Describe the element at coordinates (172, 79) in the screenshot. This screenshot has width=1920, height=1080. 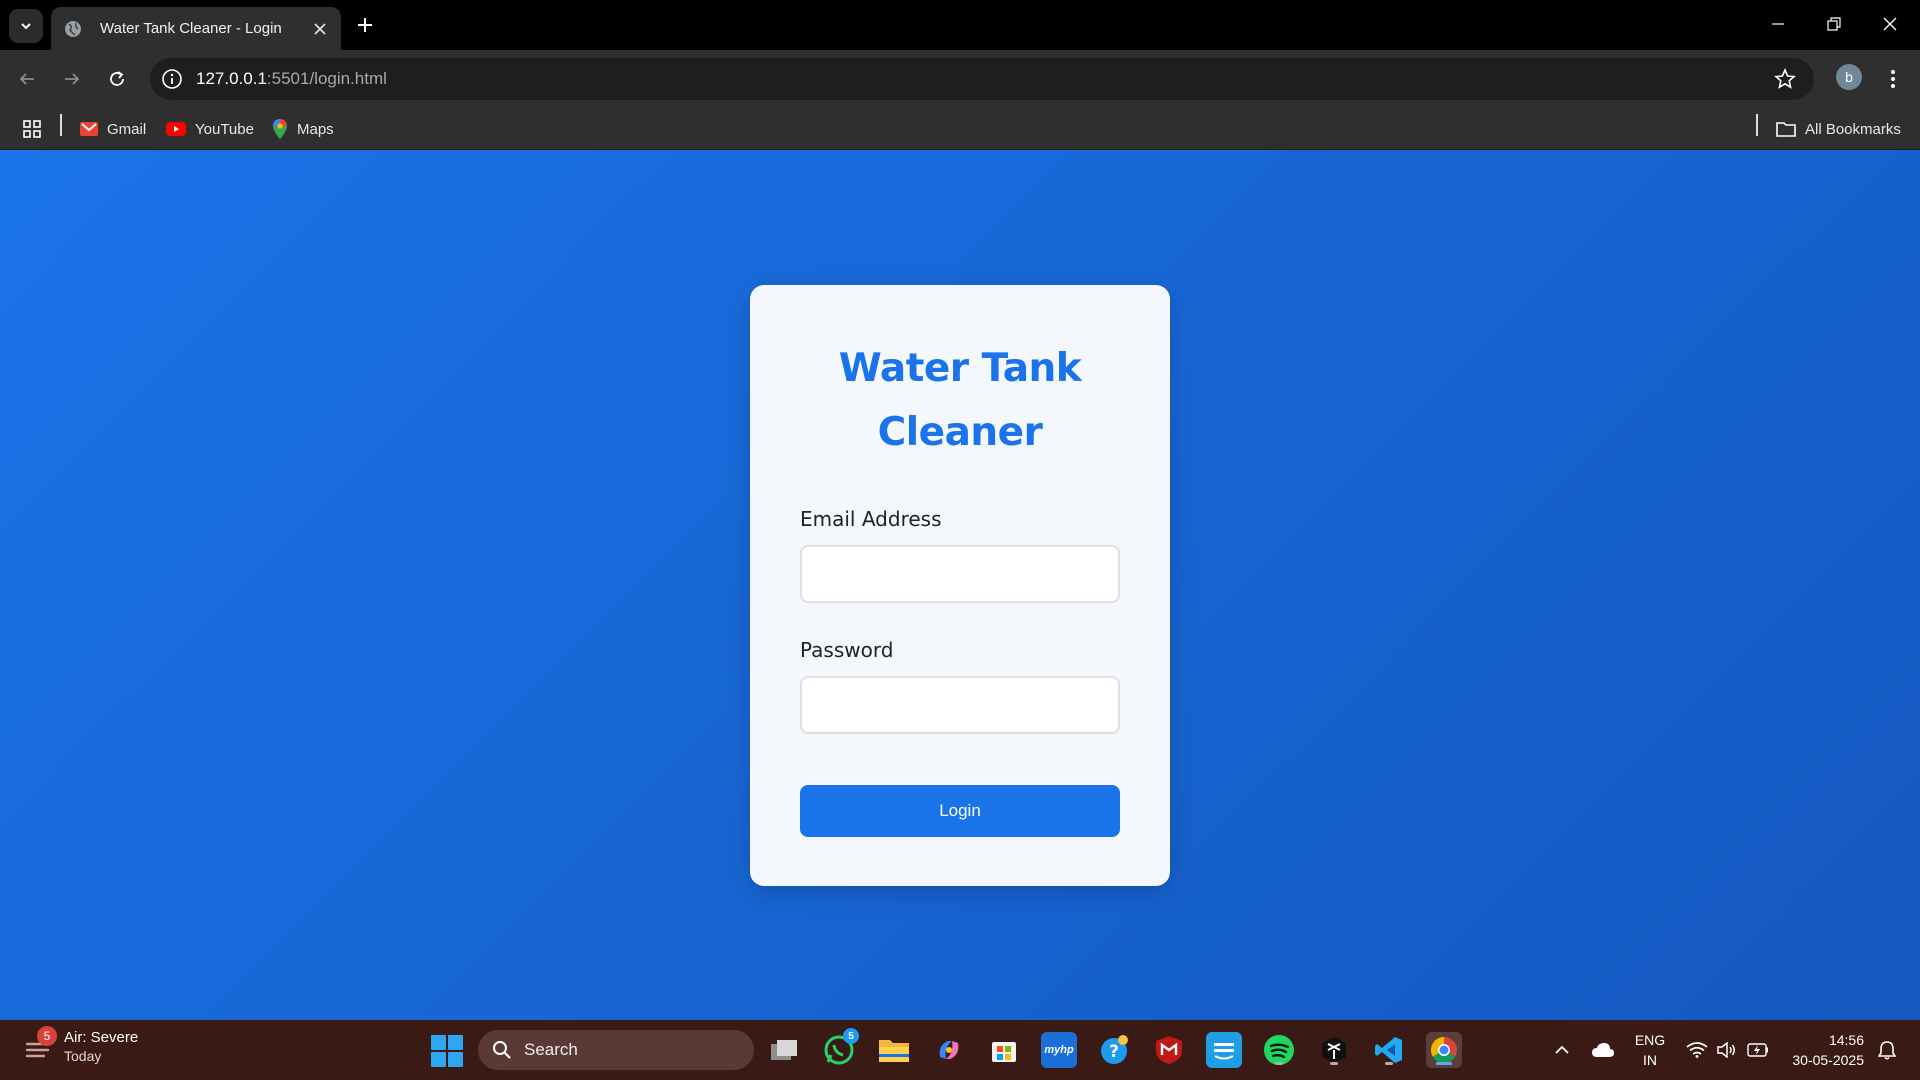
I see `site-info-icon` at that location.